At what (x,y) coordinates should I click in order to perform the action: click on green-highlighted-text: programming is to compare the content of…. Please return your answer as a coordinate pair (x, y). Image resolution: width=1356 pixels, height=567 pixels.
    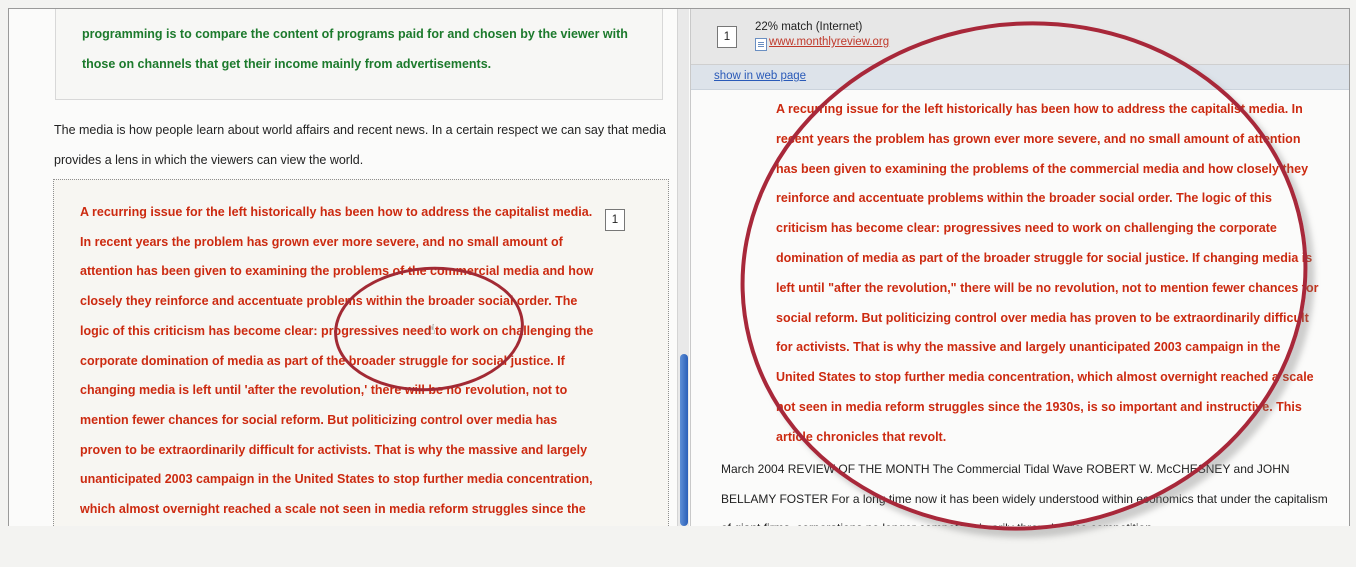
    Looking at the image, I should click on (355, 49).